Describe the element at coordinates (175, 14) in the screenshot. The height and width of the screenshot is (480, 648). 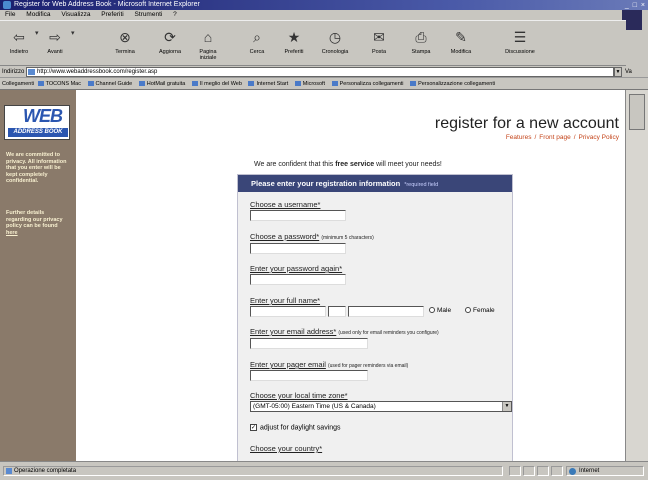
I see `menu-help: ?` at that location.